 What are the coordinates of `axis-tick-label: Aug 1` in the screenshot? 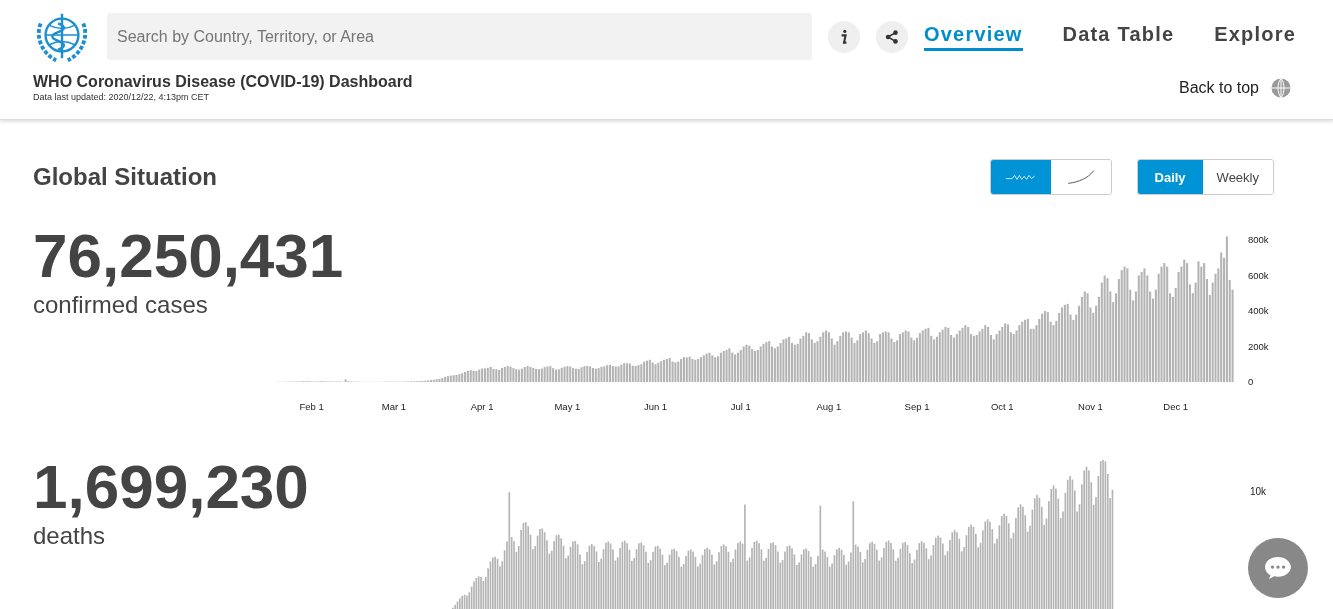 It's located at (829, 406).